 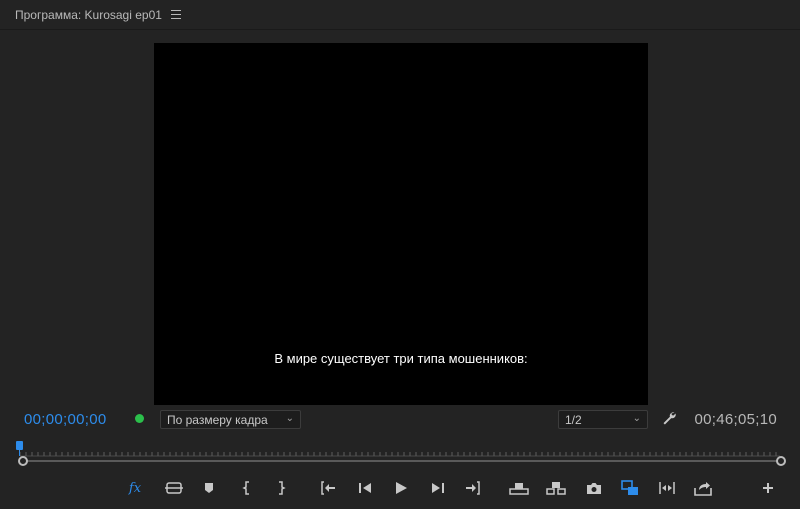 I want to click on compare-icon, so click(x=629, y=487).